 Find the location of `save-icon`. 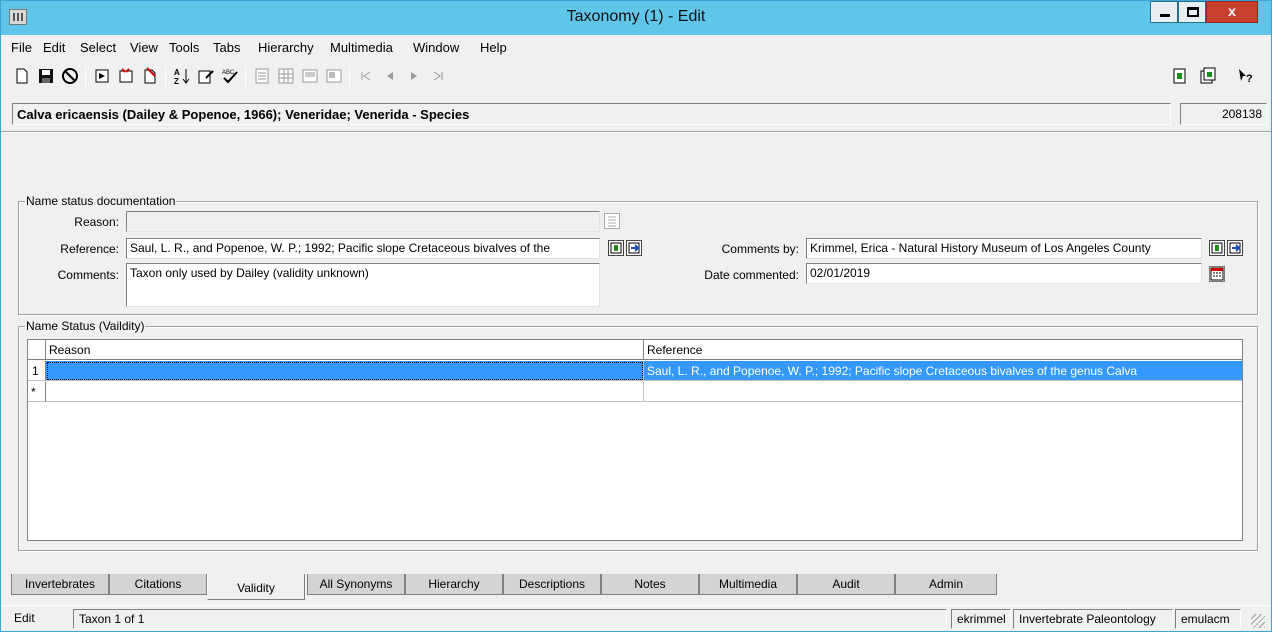

save-icon is located at coordinates (46, 76).